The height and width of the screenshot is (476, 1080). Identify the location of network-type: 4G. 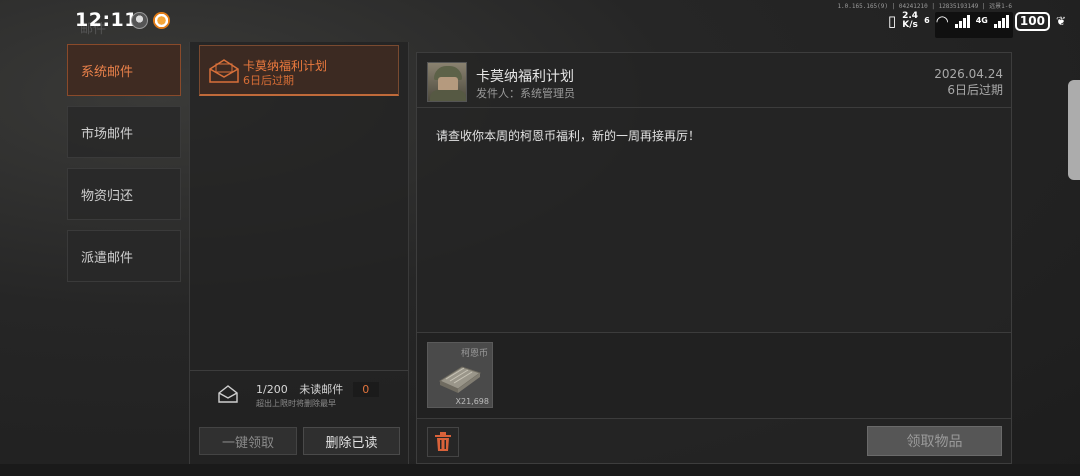
(981, 20).